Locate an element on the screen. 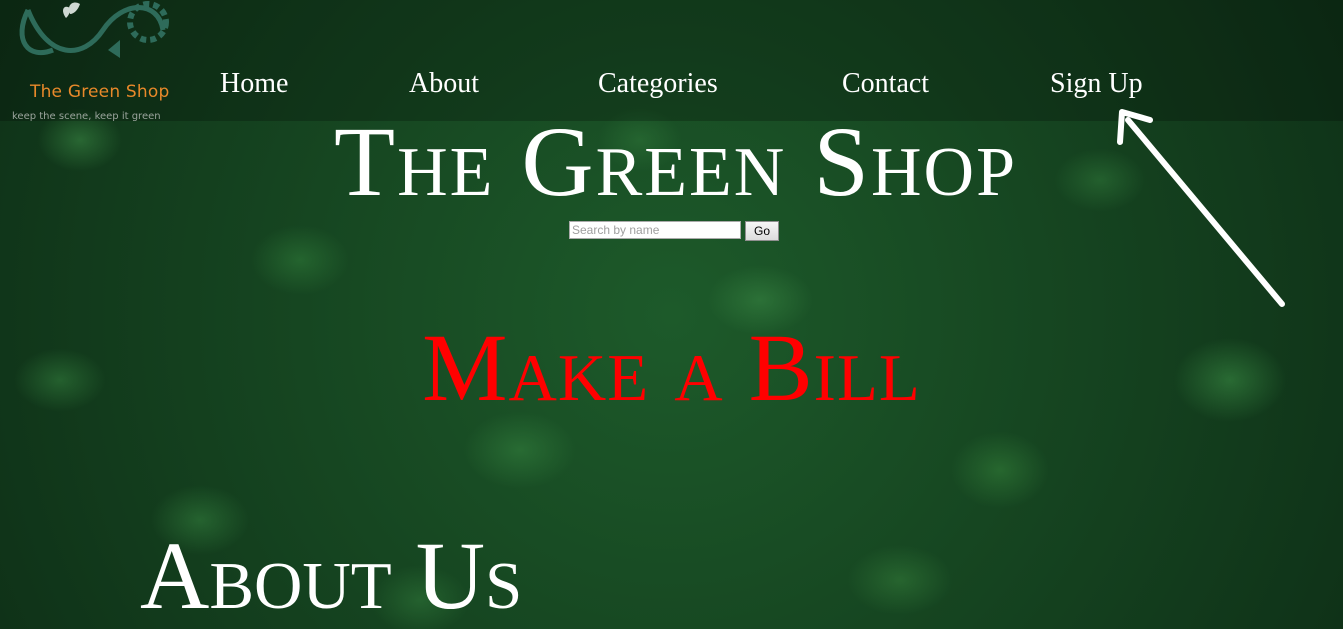 The width and height of the screenshot is (1343, 629). go-button: Go is located at coordinates (762, 231).